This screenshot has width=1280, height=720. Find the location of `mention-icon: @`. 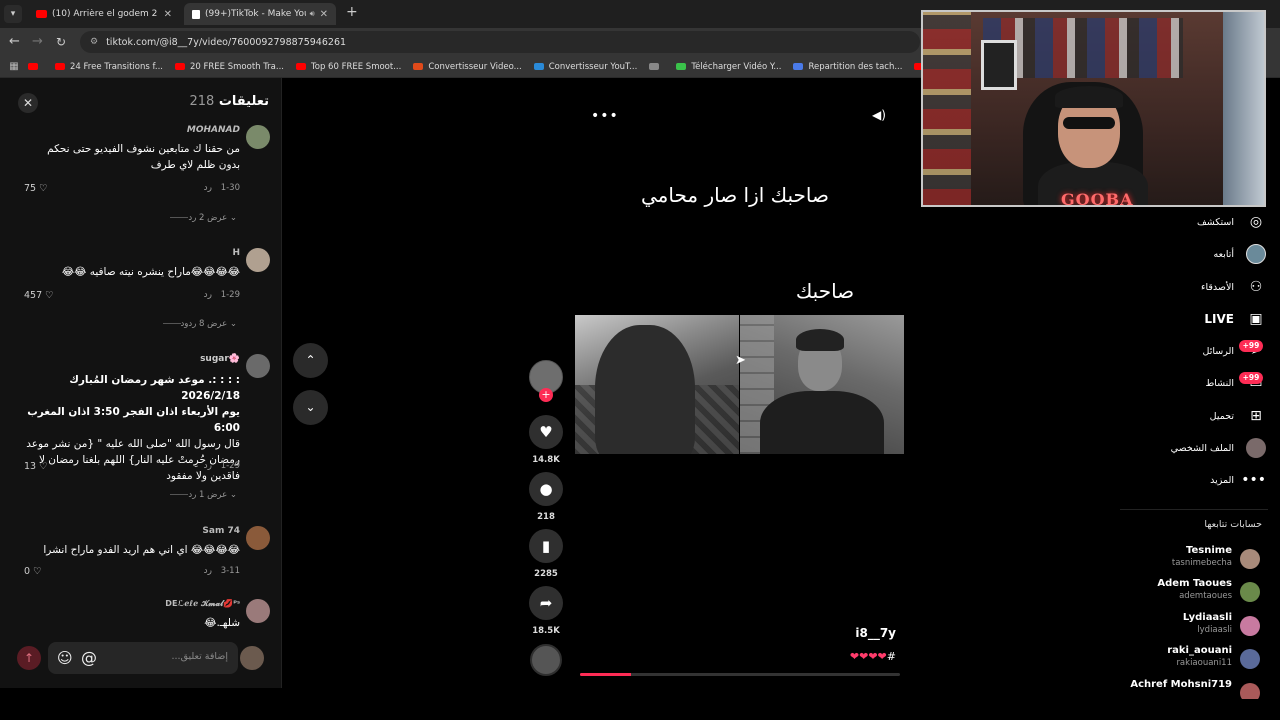

mention-icon: @ is located at coordinates (89, 657).